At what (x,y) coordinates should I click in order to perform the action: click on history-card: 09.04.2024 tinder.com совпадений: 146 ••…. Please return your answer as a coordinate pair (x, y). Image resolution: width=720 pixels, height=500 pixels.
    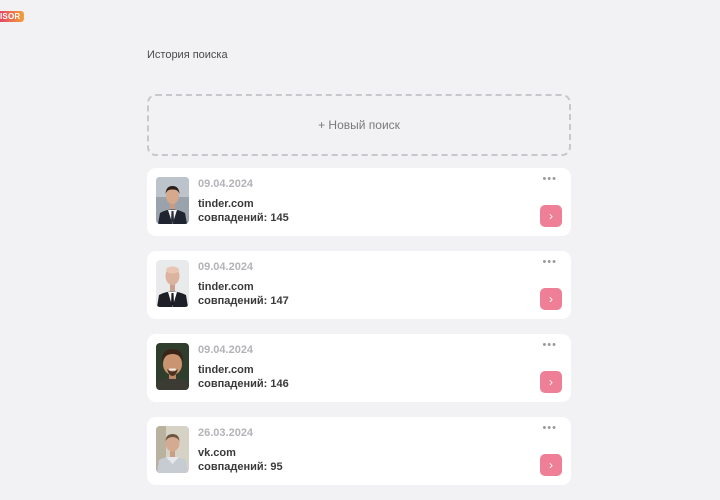
    Looking at the image, I should click on (359, 368).